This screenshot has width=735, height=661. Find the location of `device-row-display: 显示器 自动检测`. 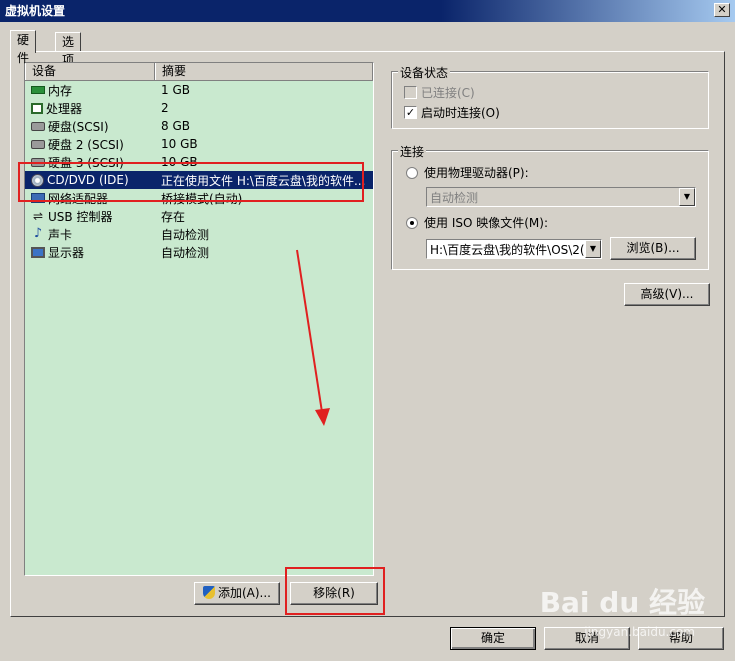

device-row-display: 显示器 自动检测 is located at coordinates (199, 252).